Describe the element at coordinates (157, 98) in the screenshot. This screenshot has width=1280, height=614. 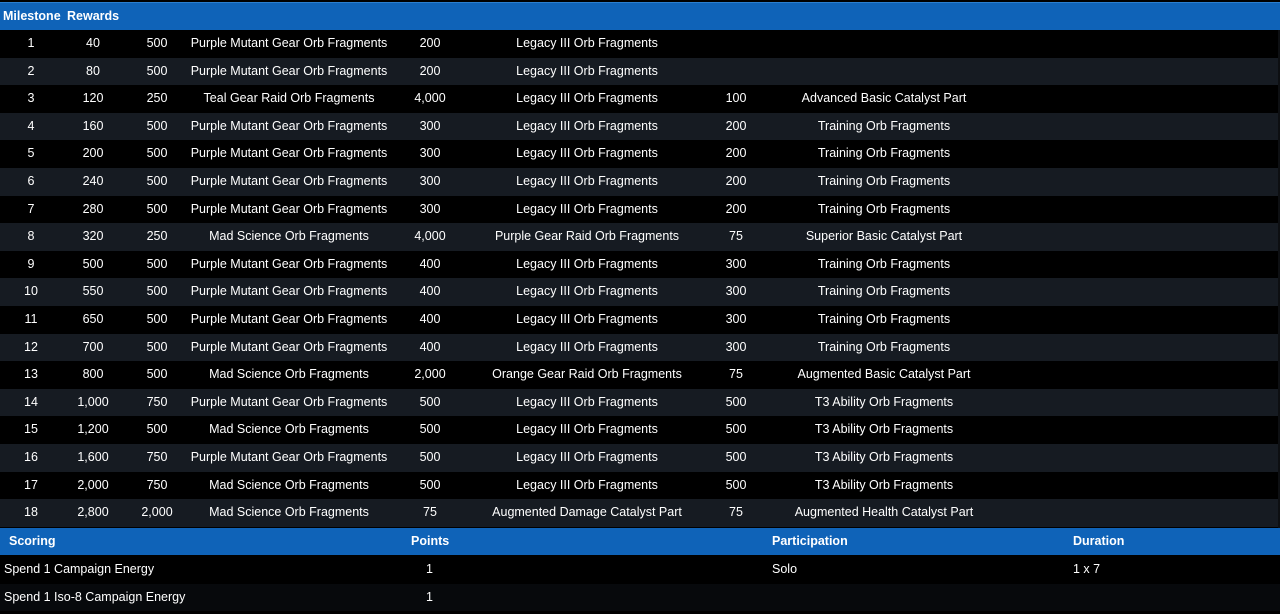
I see `reward1-qty: 250` at that location.